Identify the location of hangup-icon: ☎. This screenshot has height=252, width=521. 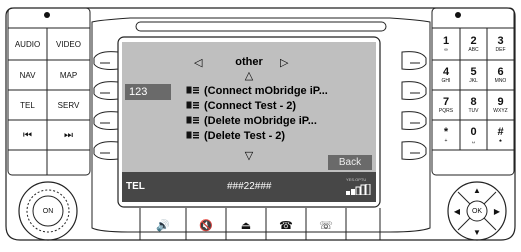
(286, 225).